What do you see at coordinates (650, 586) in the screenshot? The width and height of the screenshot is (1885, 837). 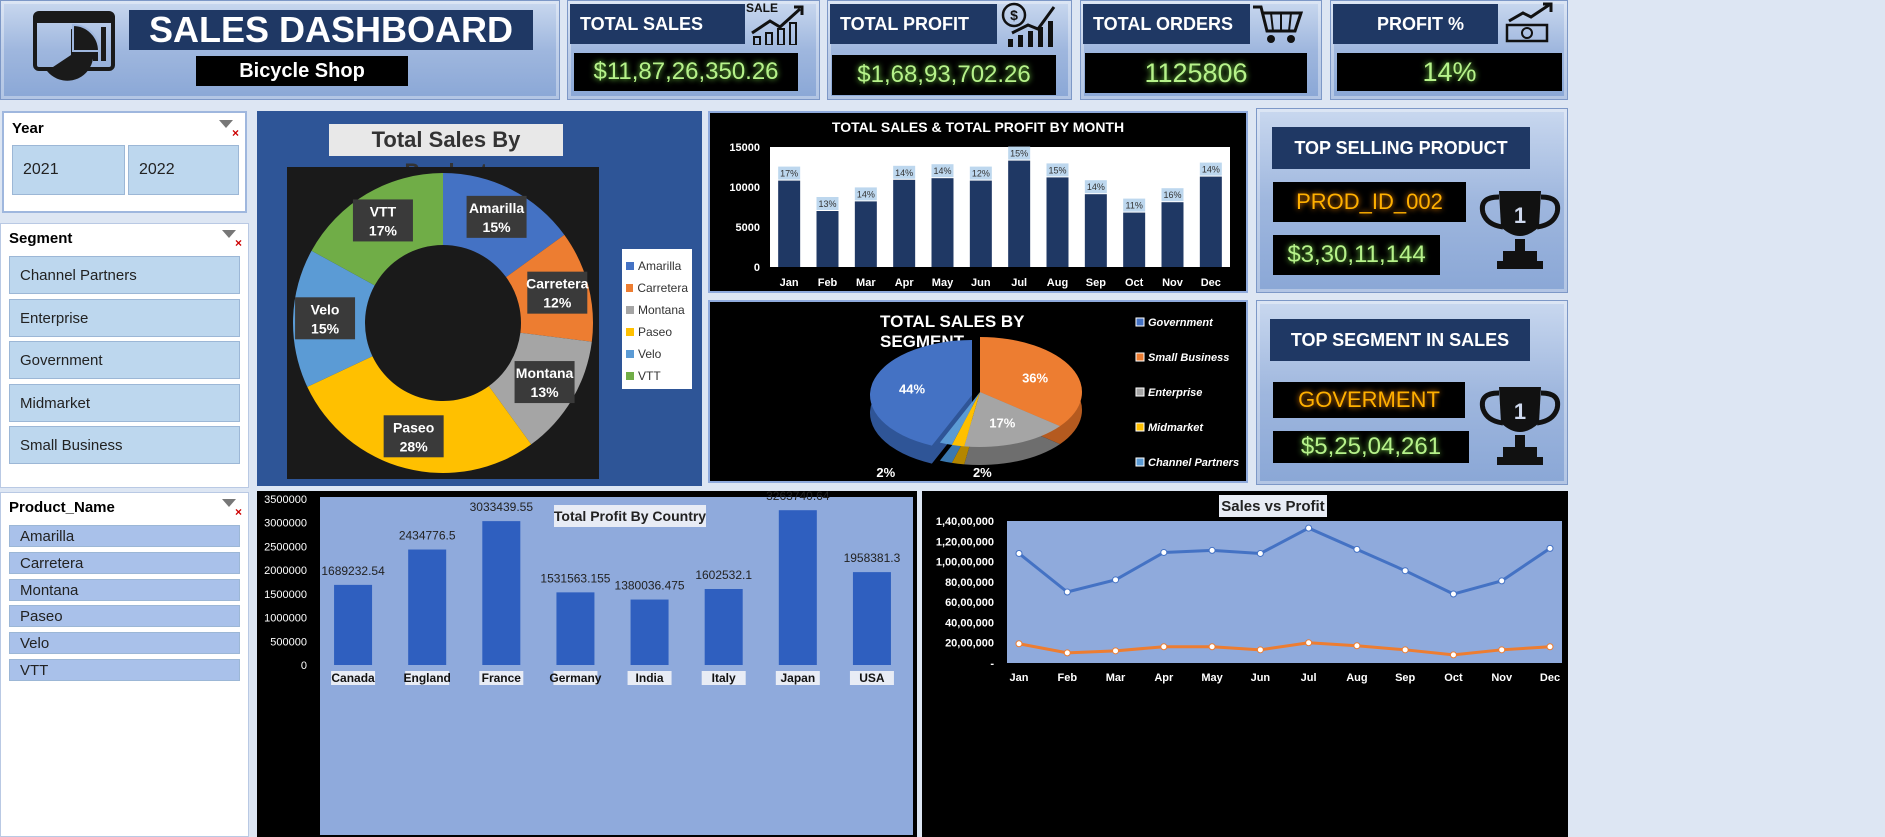 I see `data-label: 1380036.475` at bounding box center [650, 586].